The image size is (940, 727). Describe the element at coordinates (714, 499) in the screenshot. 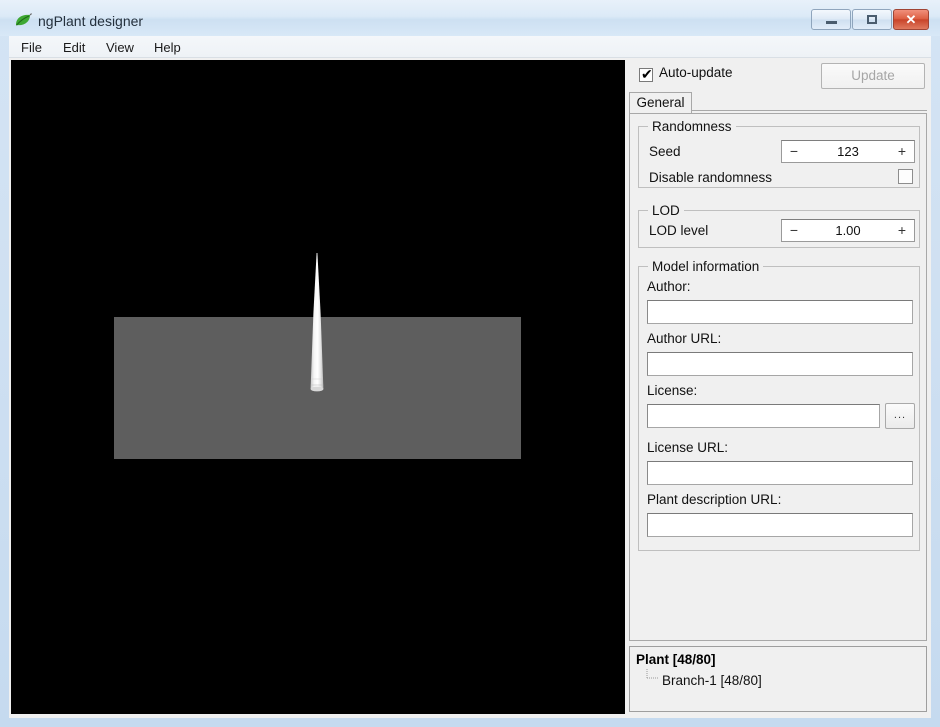

I see `plant-description-url-label: Plant description URL:` at that location.